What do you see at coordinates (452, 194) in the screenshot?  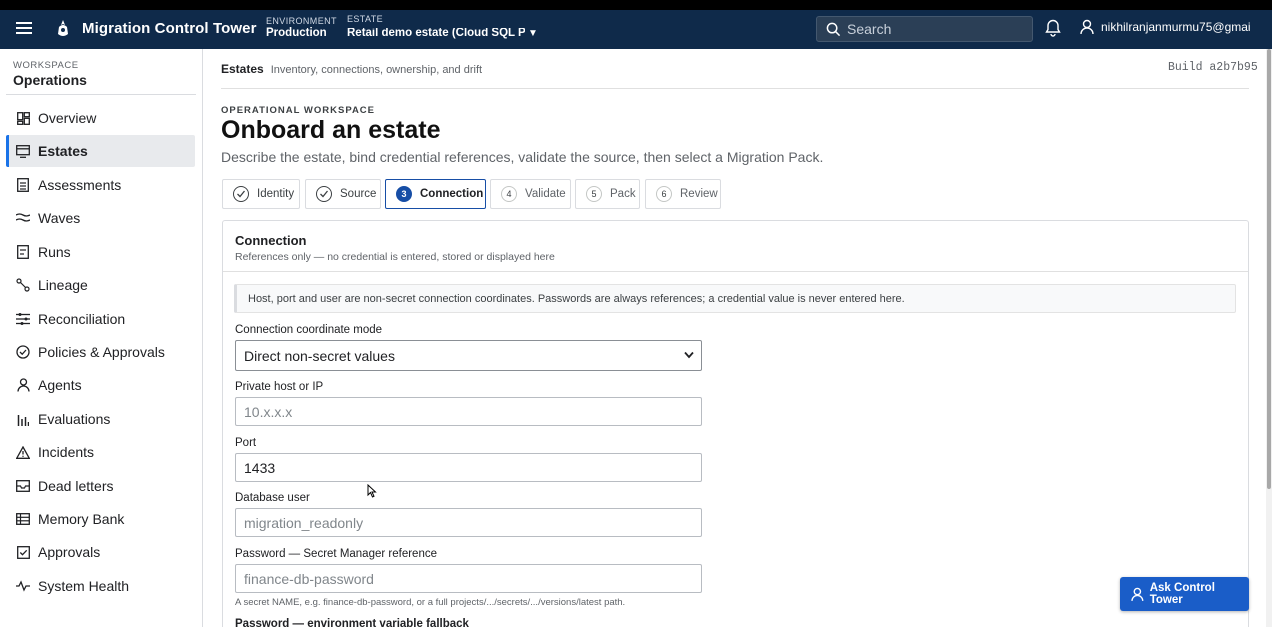 I see `step-label: Connection` at bounding box center [452, 194].